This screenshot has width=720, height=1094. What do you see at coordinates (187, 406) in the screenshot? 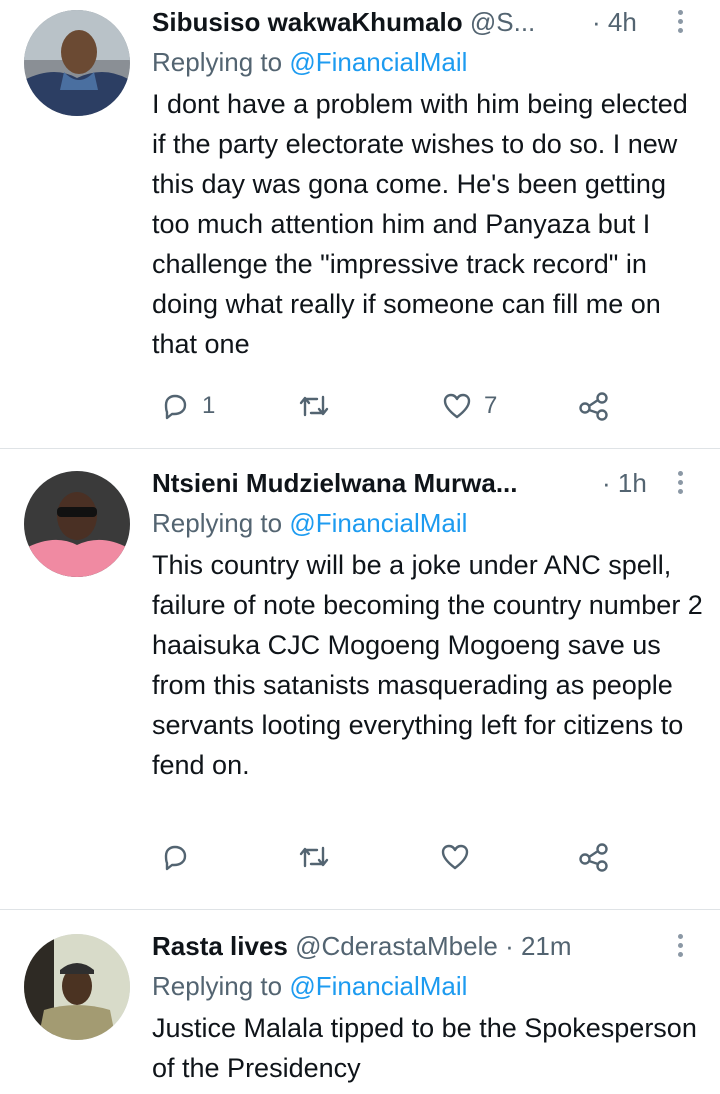
I see `reply-button: 1` at bounding box center [187, 406].